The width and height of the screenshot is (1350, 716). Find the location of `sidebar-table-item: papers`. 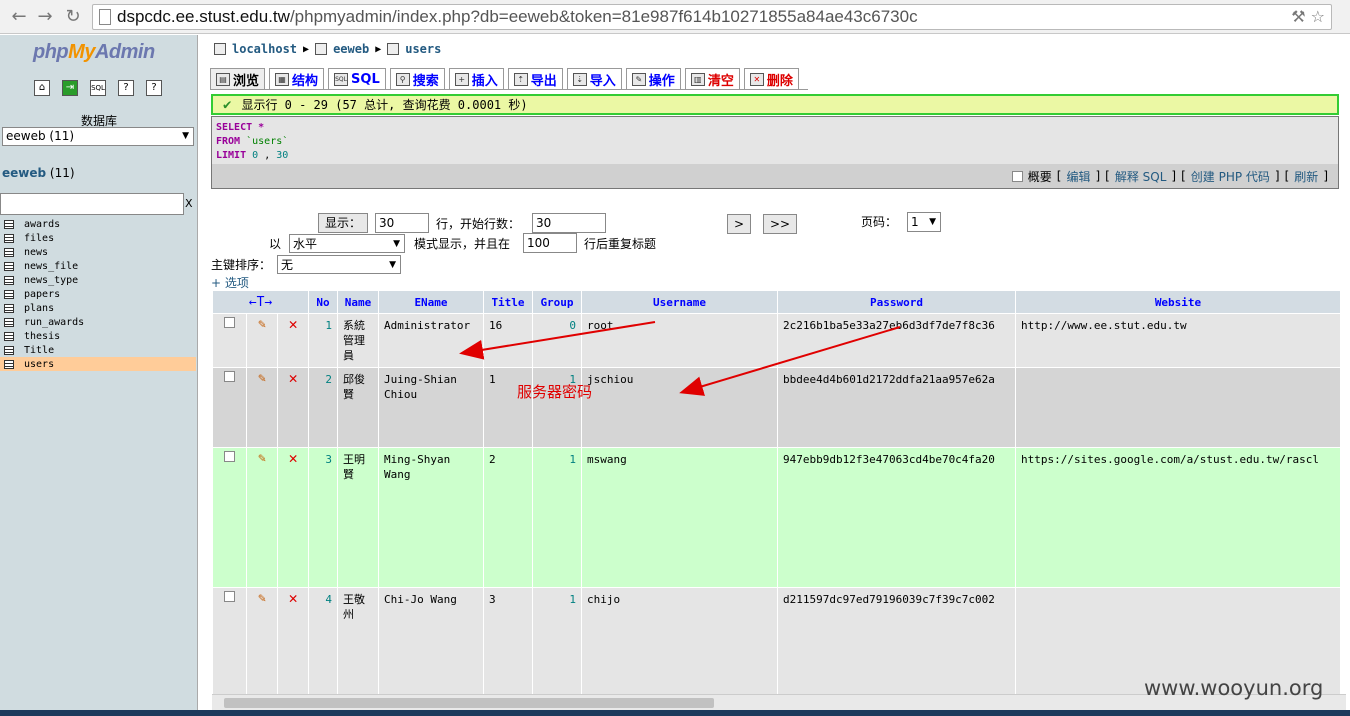

sidebar-table-item: papers is located at coordinates (98, 294).